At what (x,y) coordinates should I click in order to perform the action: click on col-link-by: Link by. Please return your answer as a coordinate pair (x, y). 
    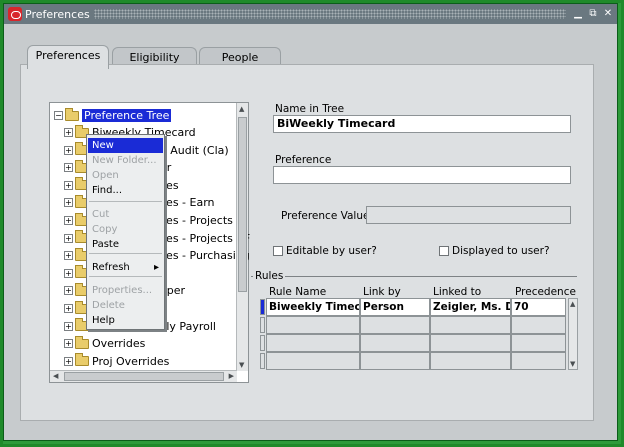
    Looking at the image, I should click on (382, 292).